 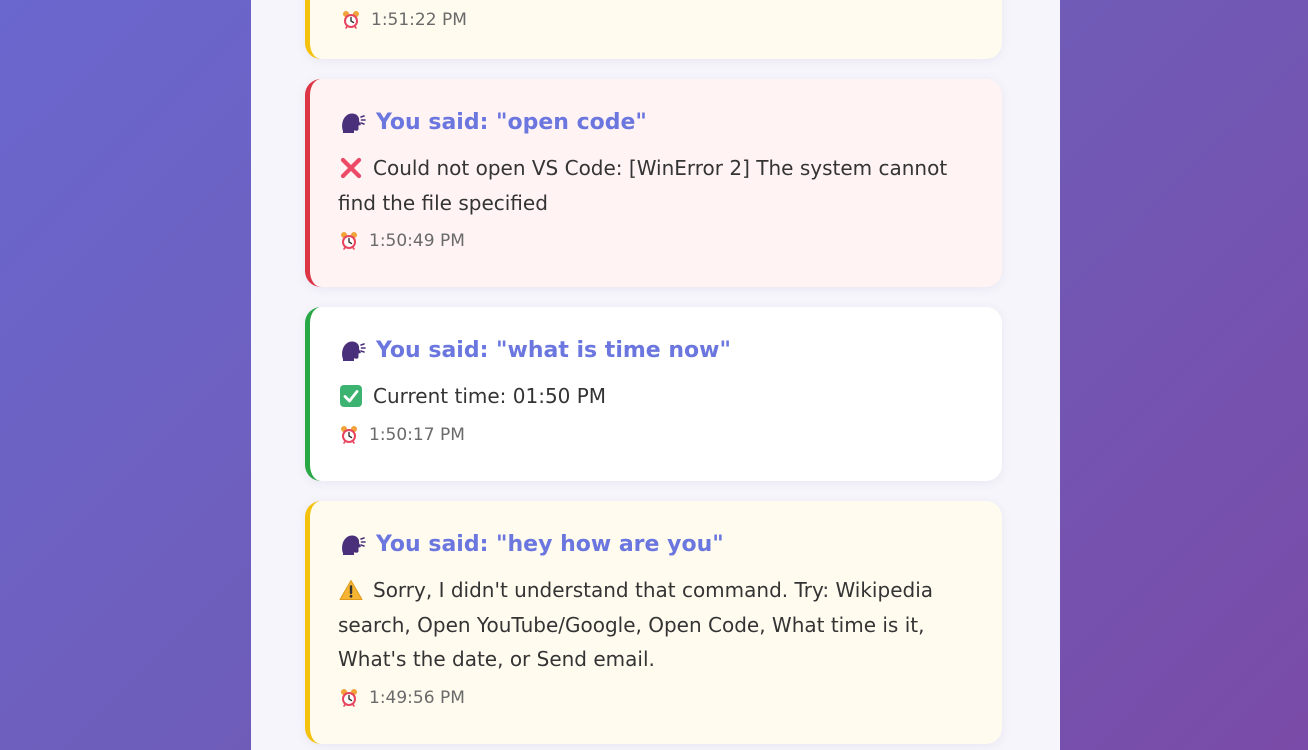 I want to click on history-card: 1:51:22 PM, so click(x=653, y=29).